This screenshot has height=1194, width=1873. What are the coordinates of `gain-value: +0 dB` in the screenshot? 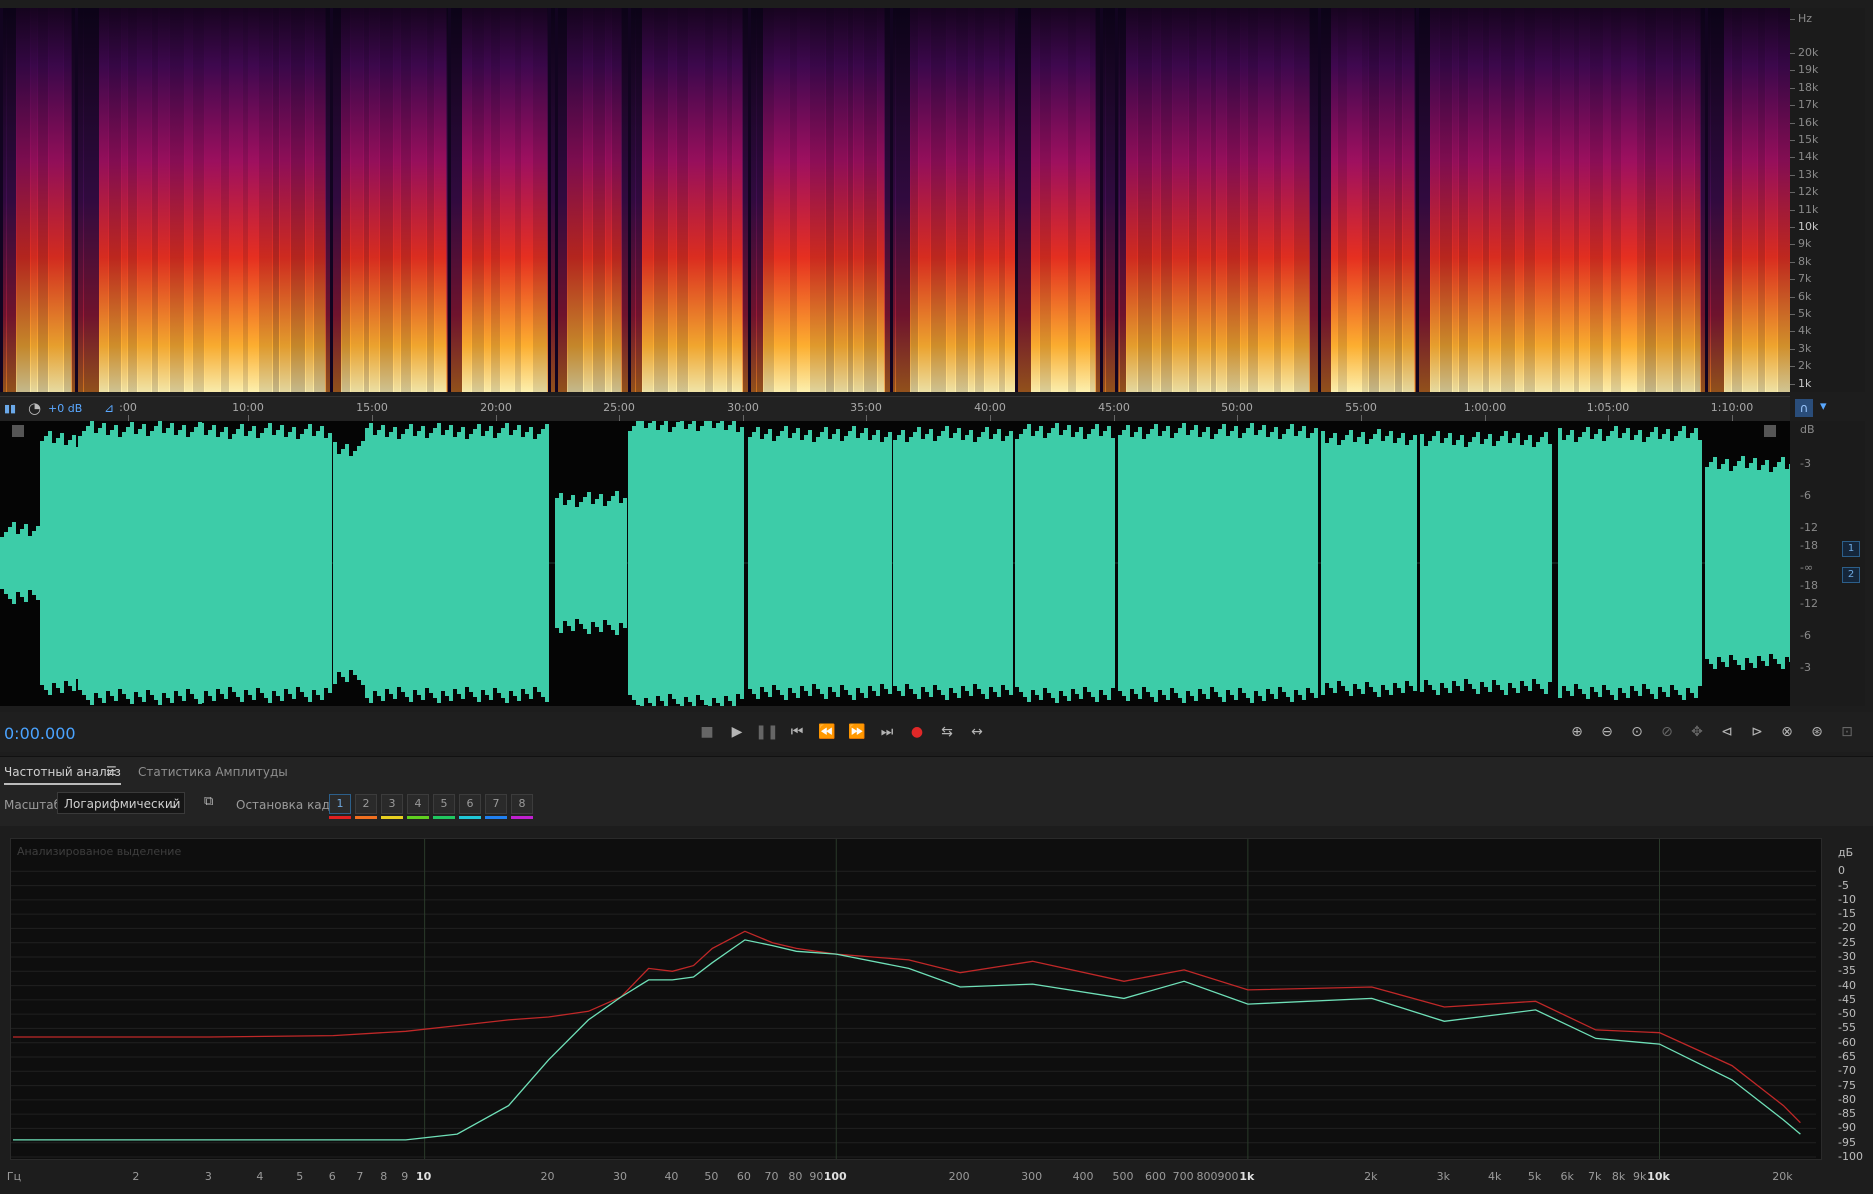 It's located at (65, 408).